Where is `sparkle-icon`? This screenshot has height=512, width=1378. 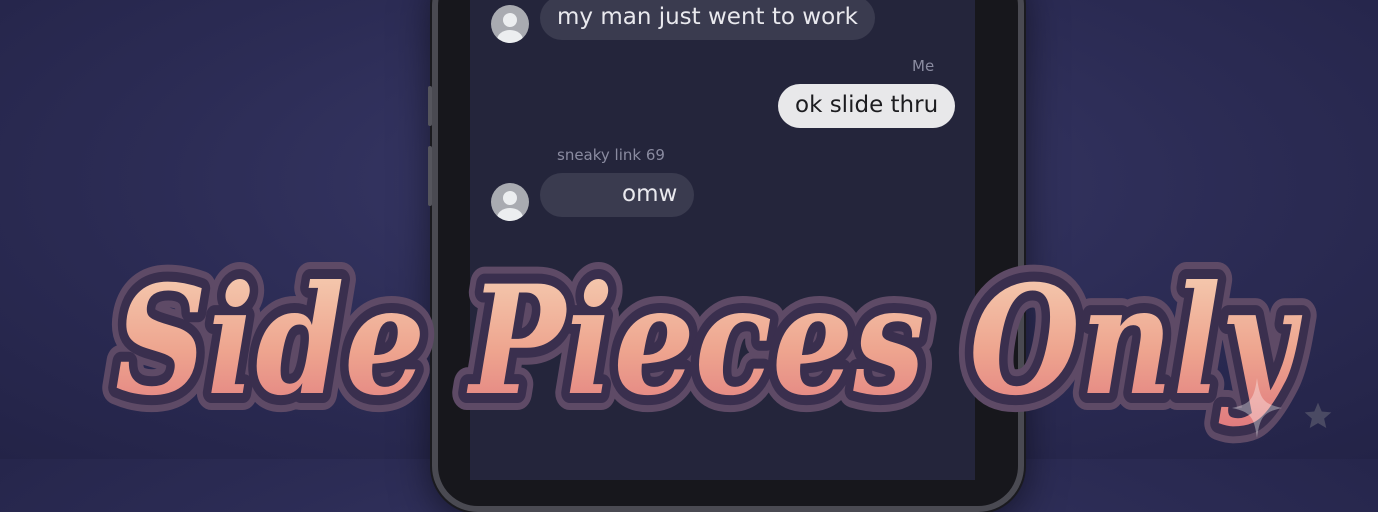
sparkle-icon is located at coordinates (1257, 408).